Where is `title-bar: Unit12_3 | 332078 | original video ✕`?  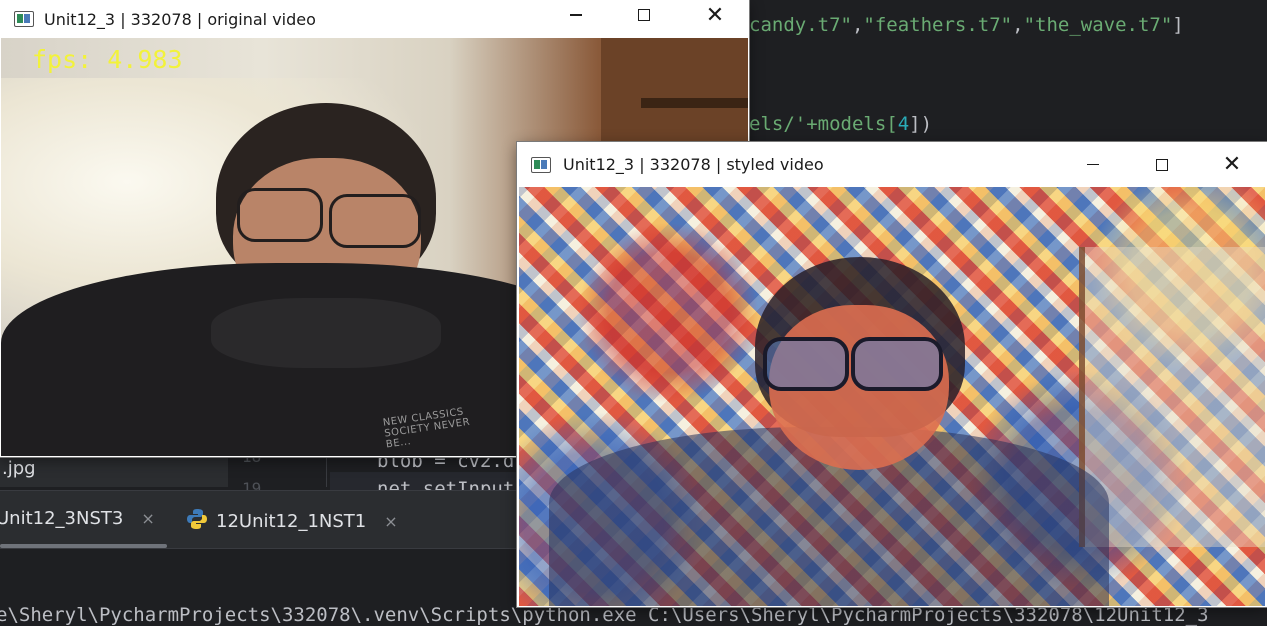 title-bar: Unit12_3 | 332078 | original video ✕ is located at coordinates (374, 19).